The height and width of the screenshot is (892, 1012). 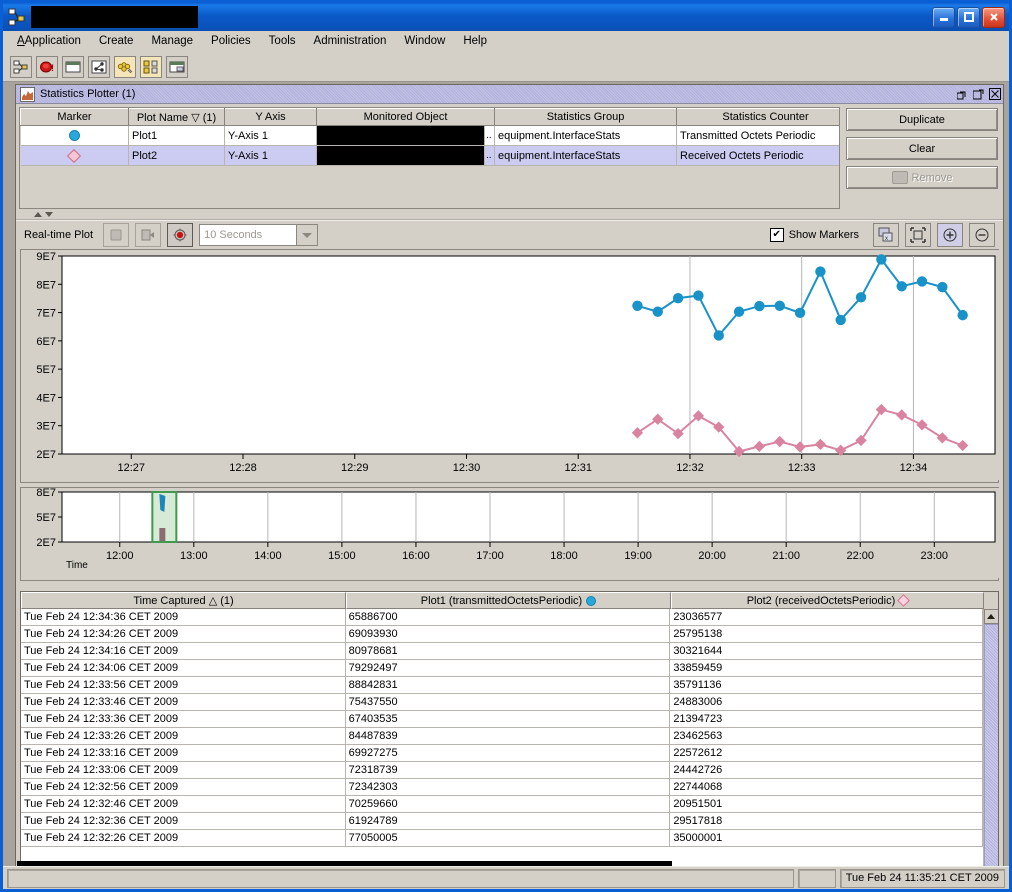 What do you see at coordinates (172, 41) in the screenshot?
I see `menu-manage: Manage` at bounding box center [172, 41].